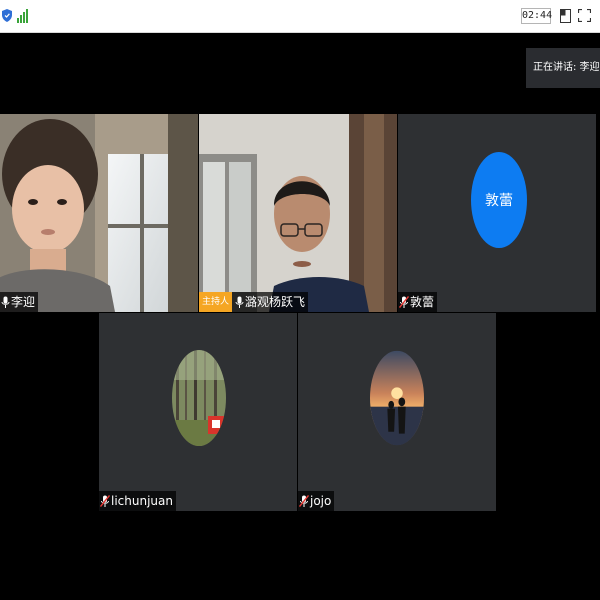 This screenshot has width=600, height=600. I want to click on participant-name-label: 主持人 潞观杨跃飞, so click(254, 302).